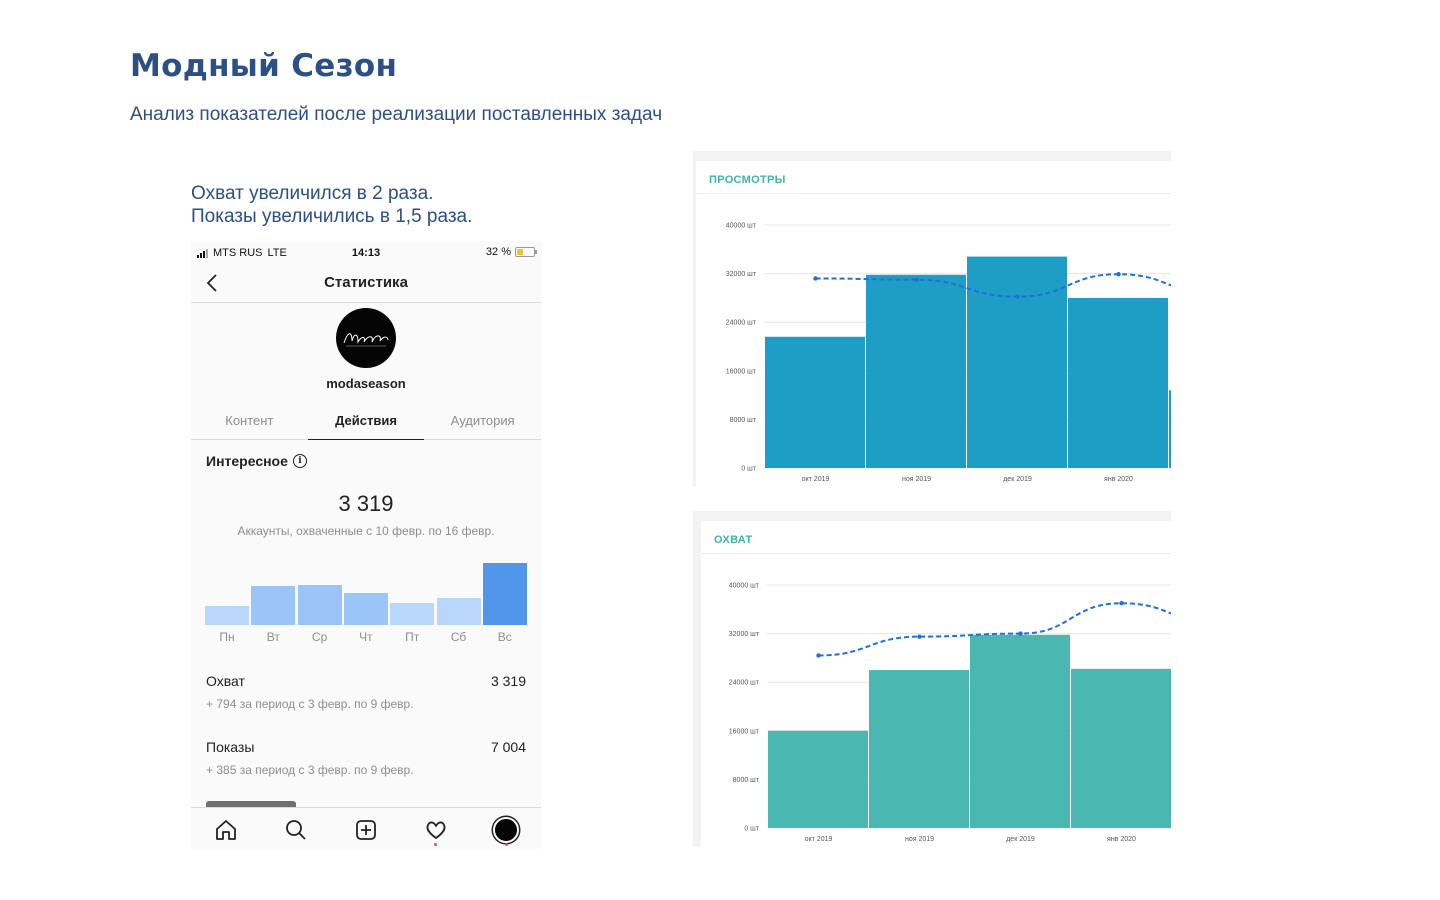 The width and height of the screenshot is (1440, 900). What do you see at coordinates (310, 704) in the screenshot?
I see `metric-delta: + 794 за период с 3 февр. по 9 февр.` at bounding box center [310, 704].